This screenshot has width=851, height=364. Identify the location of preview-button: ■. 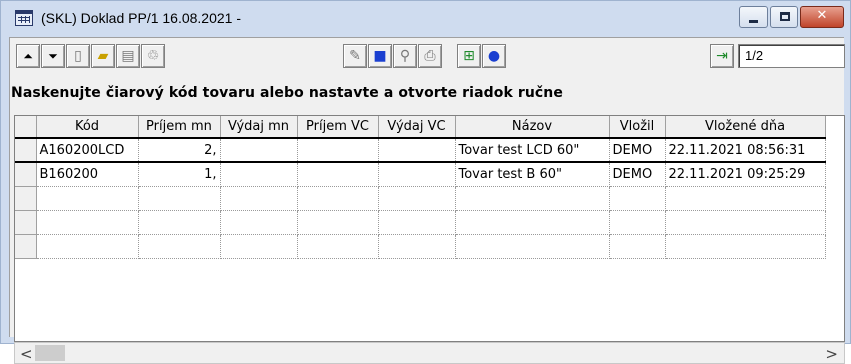
(380, 56).